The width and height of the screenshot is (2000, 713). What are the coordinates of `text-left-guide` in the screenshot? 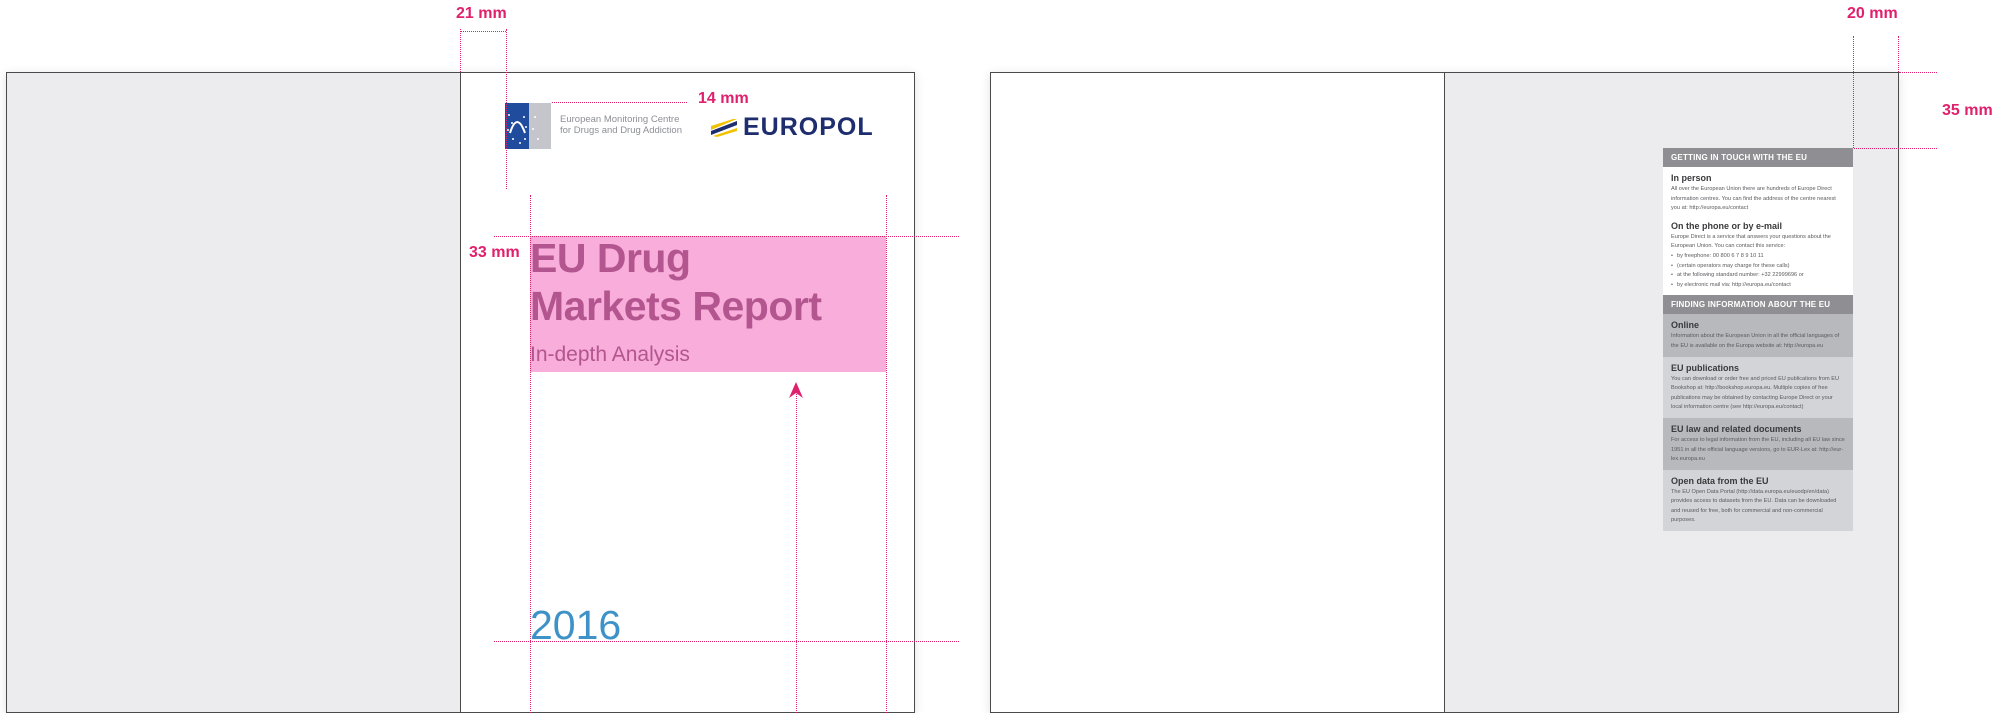 It's located at (530, 454).